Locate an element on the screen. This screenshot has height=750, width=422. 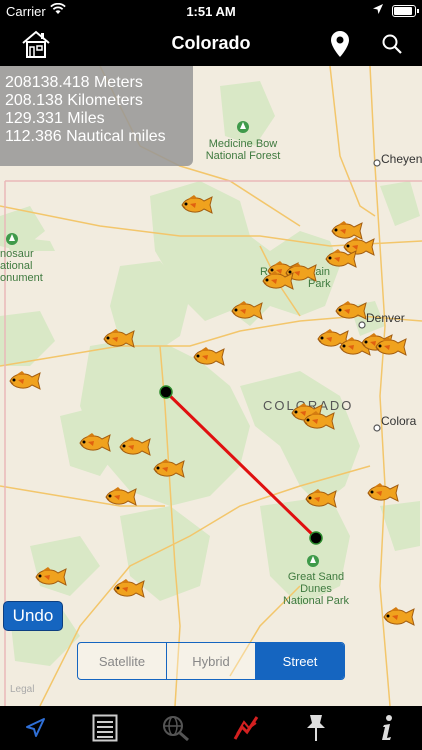
bottom-toolbar is located at coordinates (211, 728).